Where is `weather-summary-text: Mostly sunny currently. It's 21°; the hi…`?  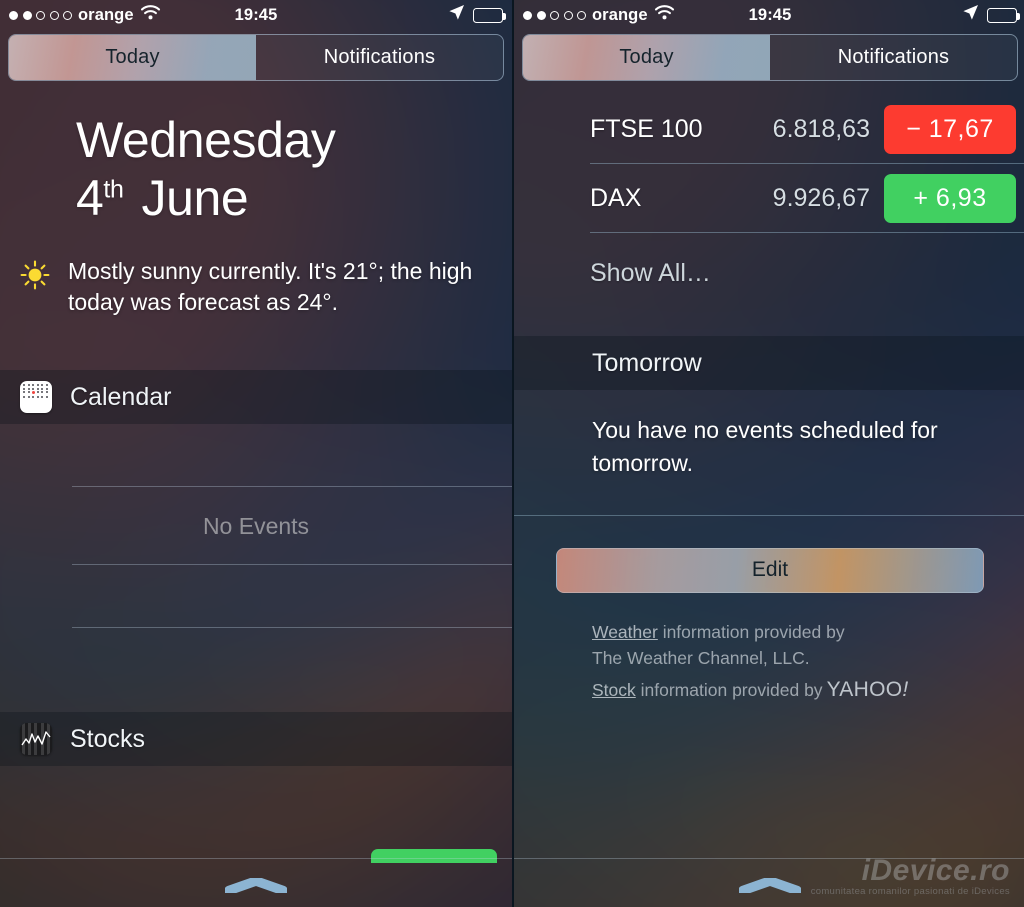 weather-summary-text: Mostly sunny currently. It's 21°; the hi… is located at coordinates (270, 287).